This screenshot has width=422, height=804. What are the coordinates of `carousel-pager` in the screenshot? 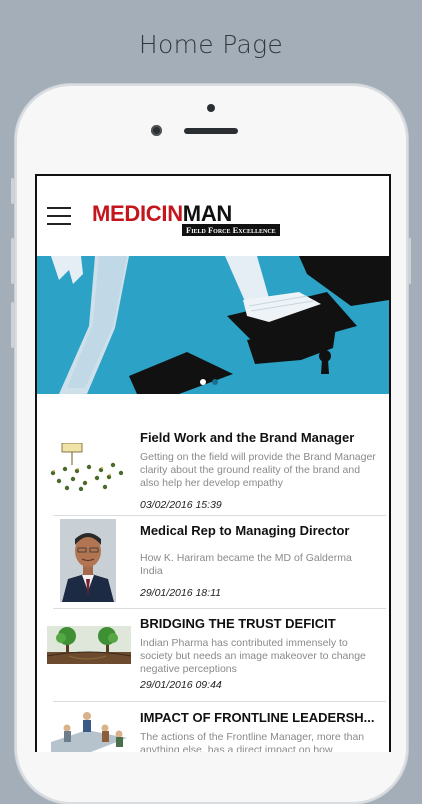 It's located at (212, 381).